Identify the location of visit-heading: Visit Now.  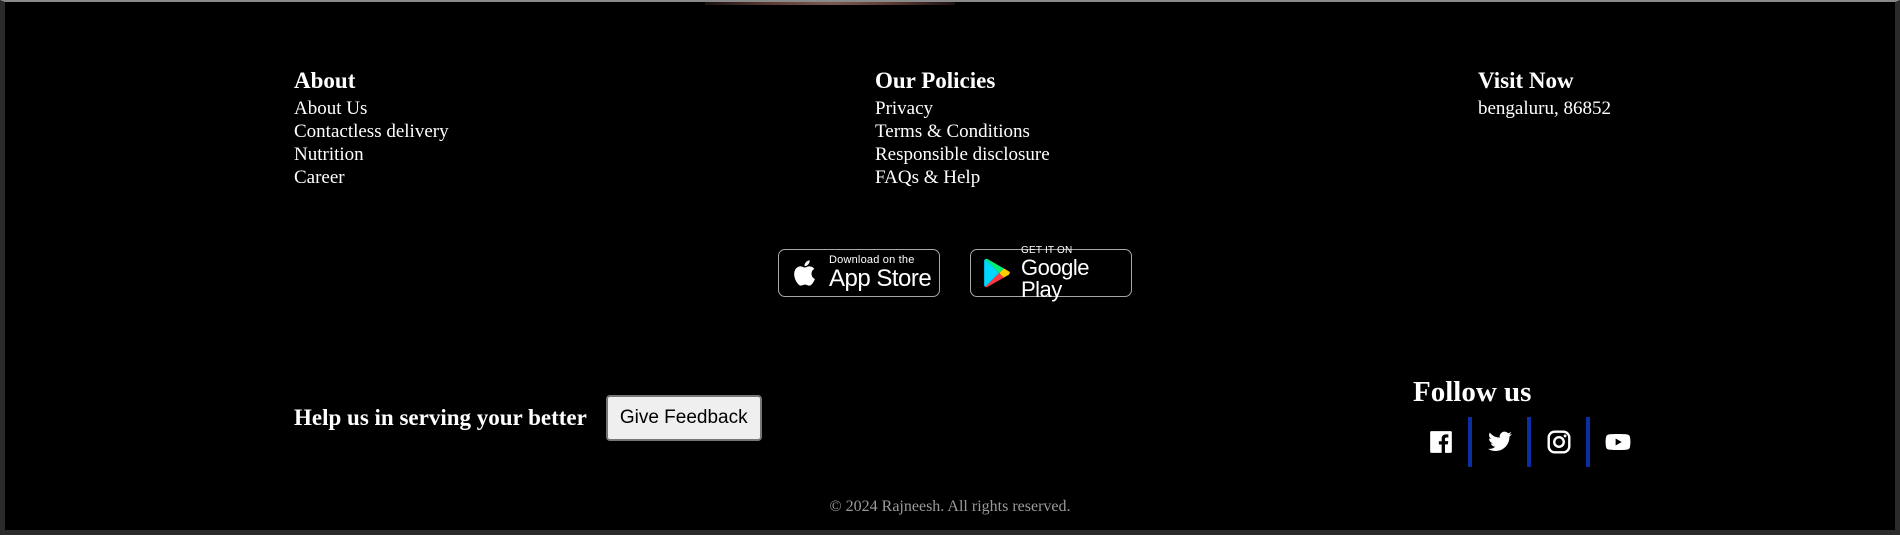
(1526, 80).